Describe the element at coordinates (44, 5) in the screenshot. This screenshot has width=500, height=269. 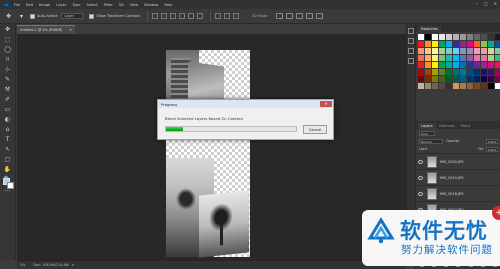
I see `menu-image: Image` at that location.